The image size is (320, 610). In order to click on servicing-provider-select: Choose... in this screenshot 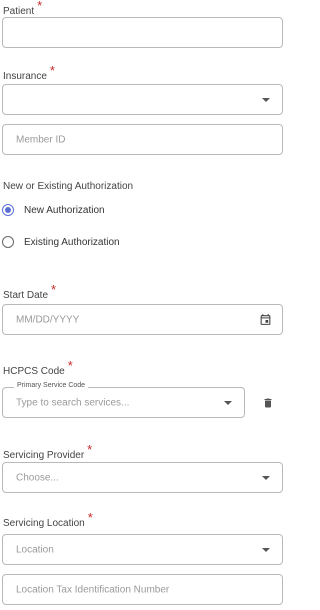, I will do `click(142, 477)`.